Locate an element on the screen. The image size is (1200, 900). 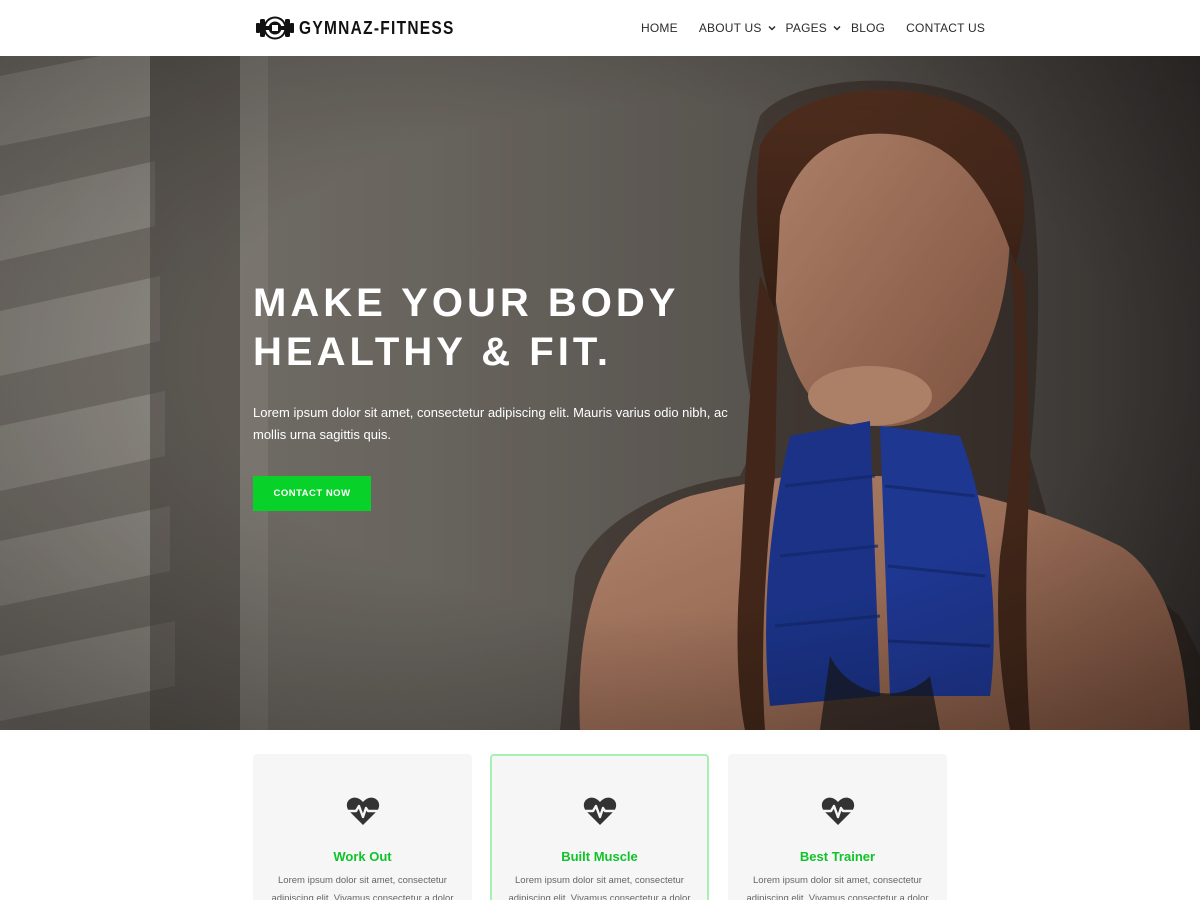
site-logo: GYMNAZ-FITNESS is located at coordinates (367, 28).